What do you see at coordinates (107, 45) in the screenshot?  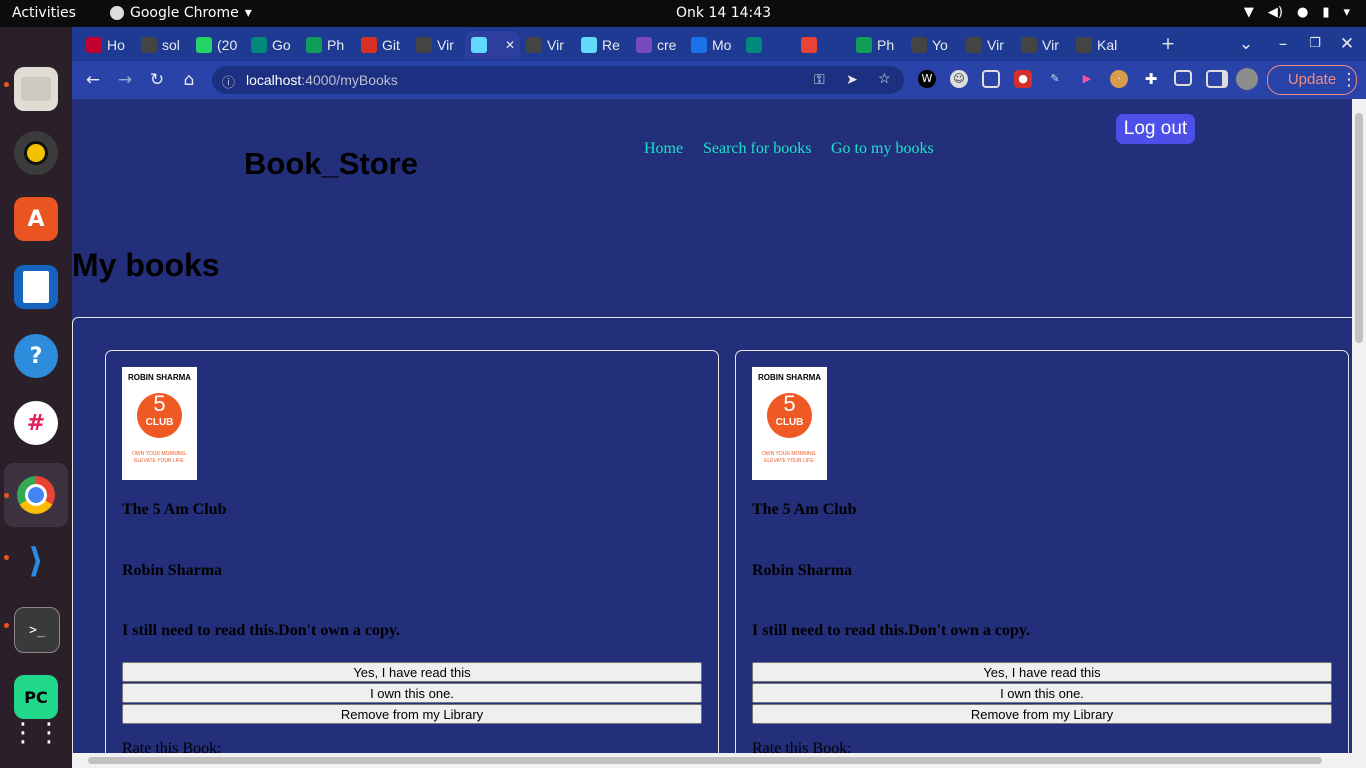 I see `browser-tab: Ho` at bounding box center [107, 45].